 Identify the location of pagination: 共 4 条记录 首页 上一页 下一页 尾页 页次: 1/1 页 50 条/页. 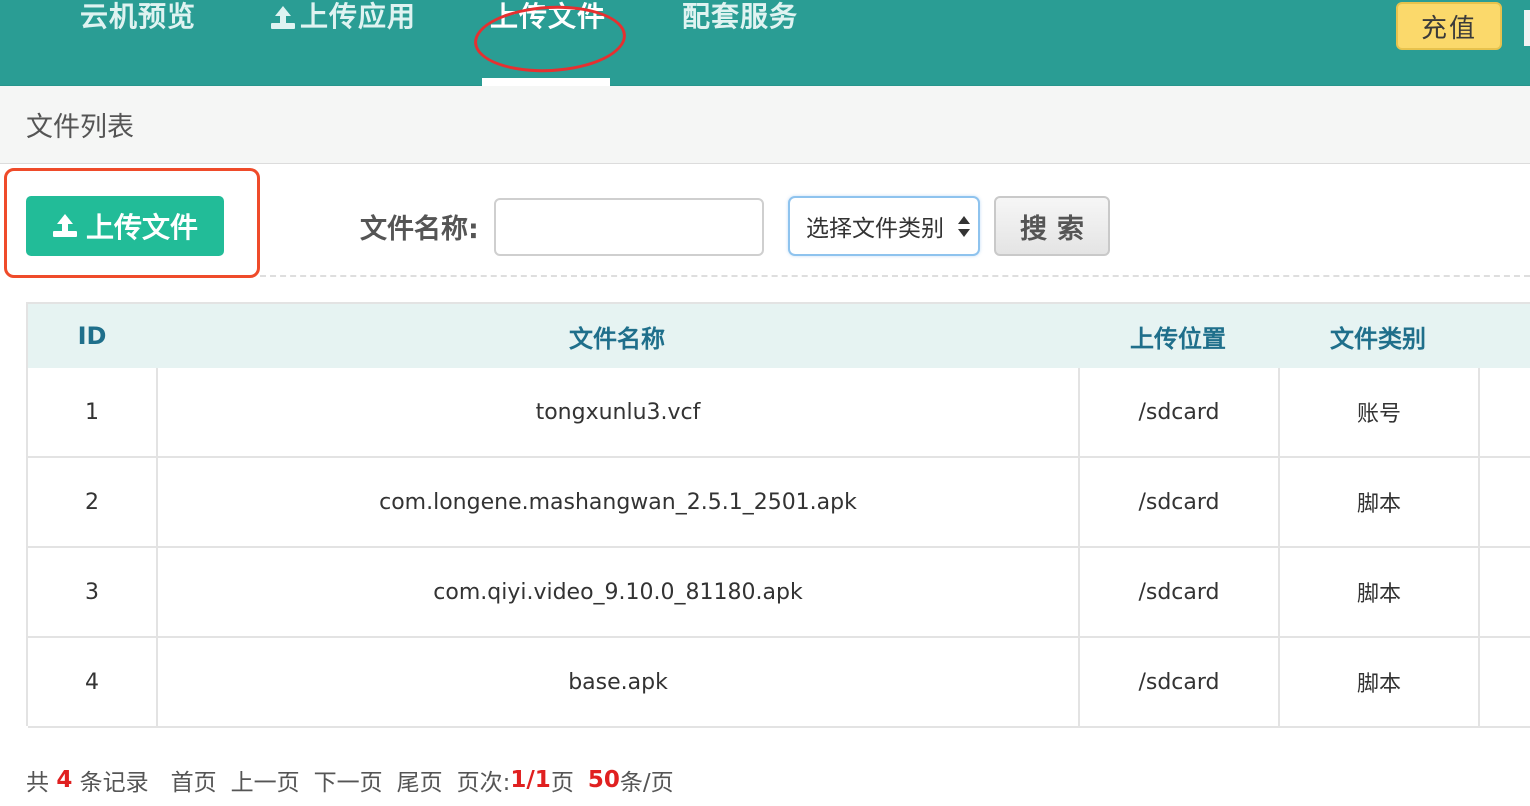
(350, 780).